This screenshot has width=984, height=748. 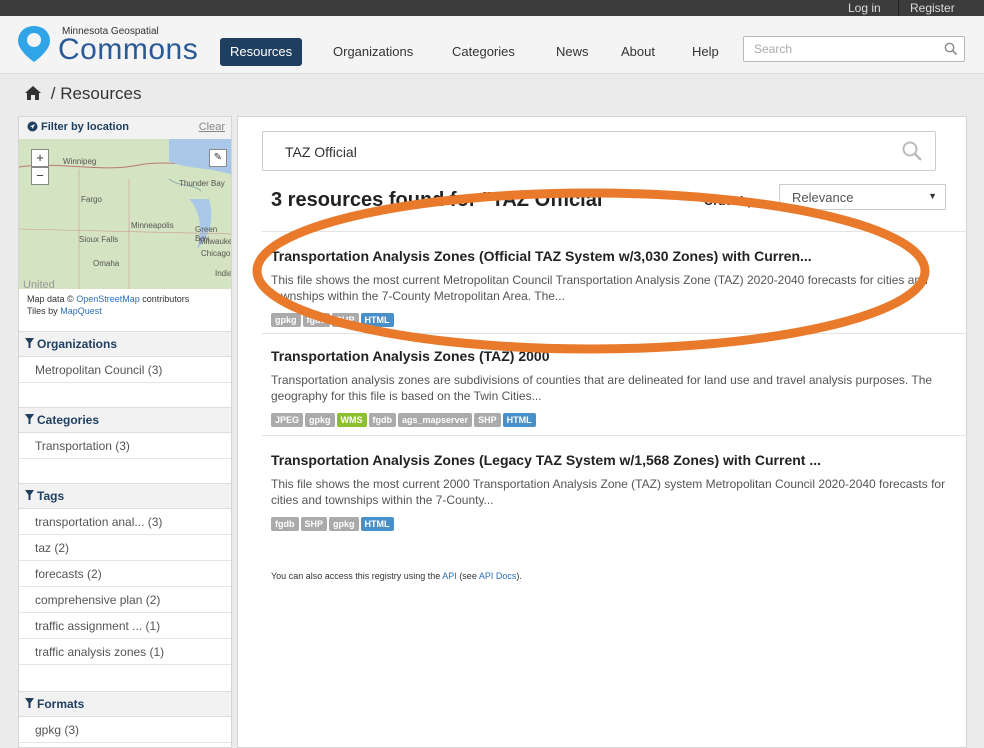 I want to click on facet-item-tag: transportation anal... (3), so click(x=125, y=522).